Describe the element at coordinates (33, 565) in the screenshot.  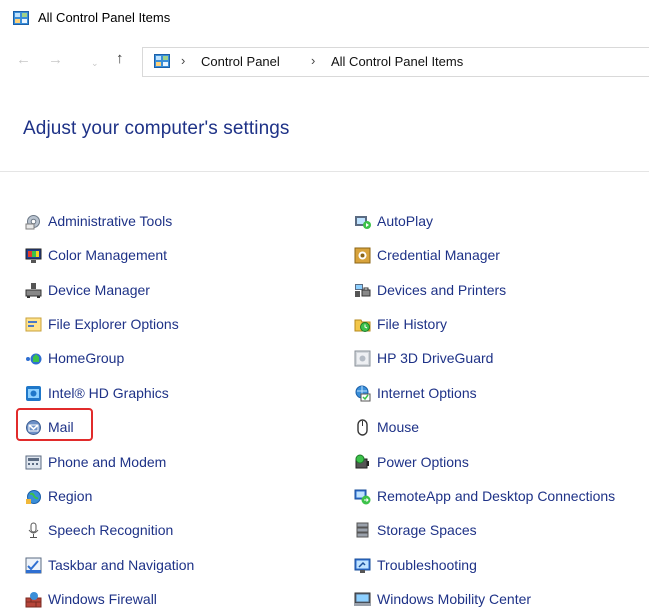
I see `taskbar-and-navigation-icon` at that location.